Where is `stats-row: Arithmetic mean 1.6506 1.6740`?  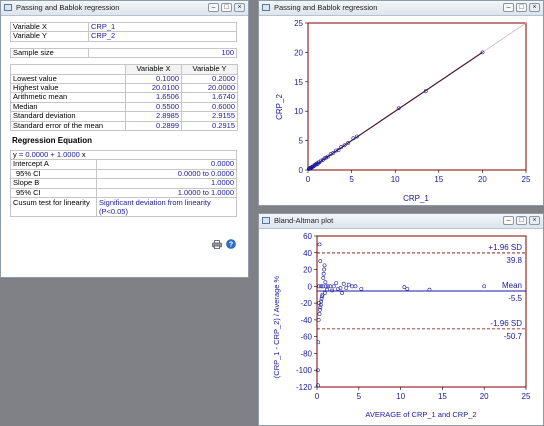 stats-row: Arithmetic mean 1.6506 1.6740 is located at coordinates (124, 97).